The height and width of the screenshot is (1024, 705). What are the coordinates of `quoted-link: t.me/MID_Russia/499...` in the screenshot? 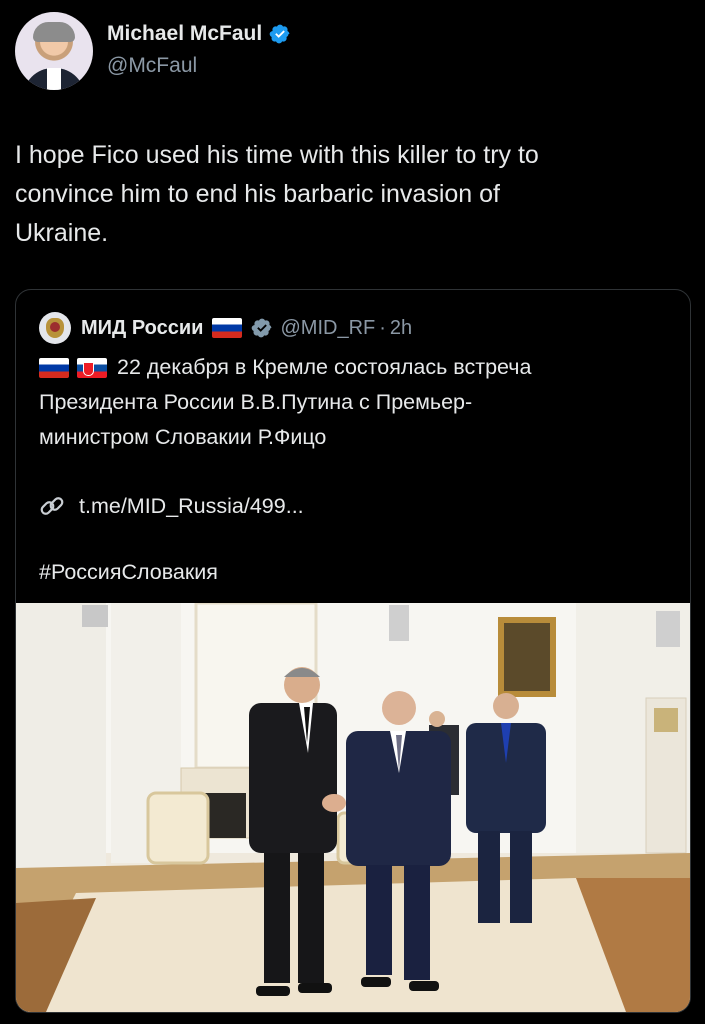 It's located at (171, 506).